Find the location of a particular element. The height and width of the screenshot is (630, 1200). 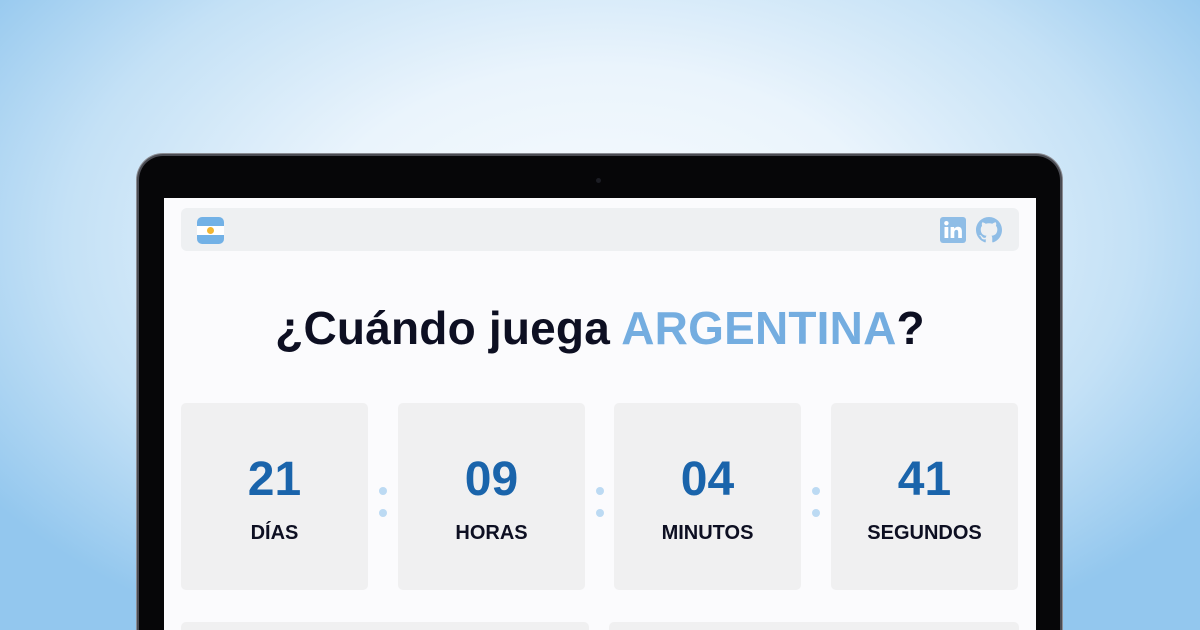

sun-of-may is located at coordinates (210, 230).